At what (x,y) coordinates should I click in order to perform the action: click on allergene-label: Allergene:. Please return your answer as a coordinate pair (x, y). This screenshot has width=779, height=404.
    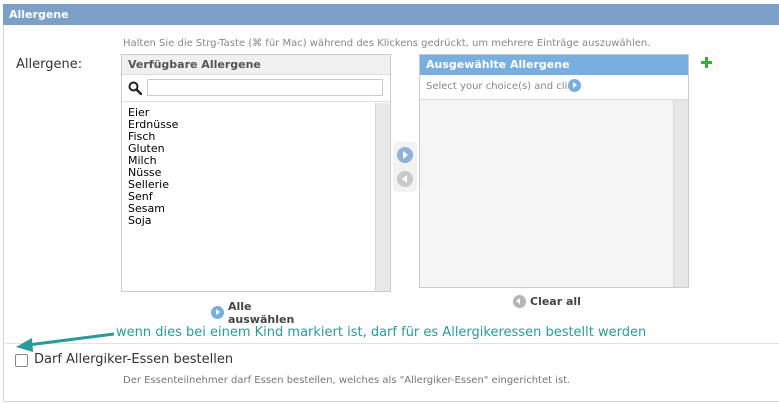
    Looking at the image, I should click on (49, 64).